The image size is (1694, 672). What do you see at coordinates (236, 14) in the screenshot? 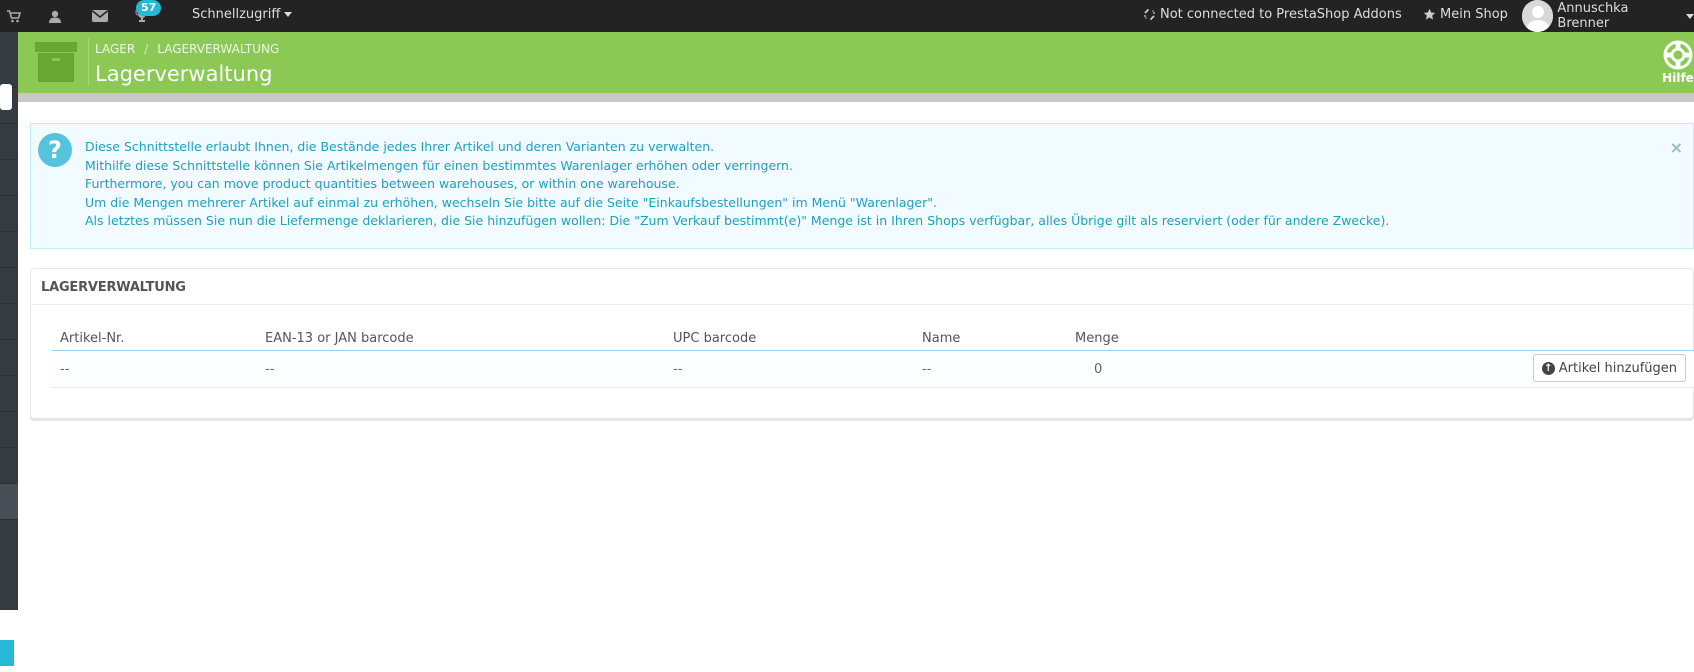
I see `quick-access-label: Schnellzugriff` at bounding box center [236, 14].